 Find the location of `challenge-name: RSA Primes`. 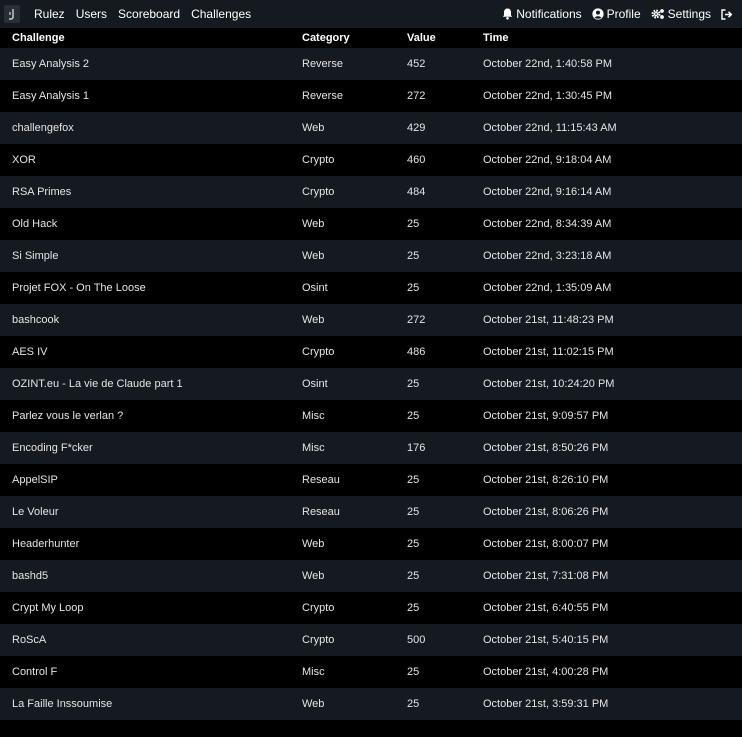

challenge-name: RSA Primes is located at coordinates (151, 192).